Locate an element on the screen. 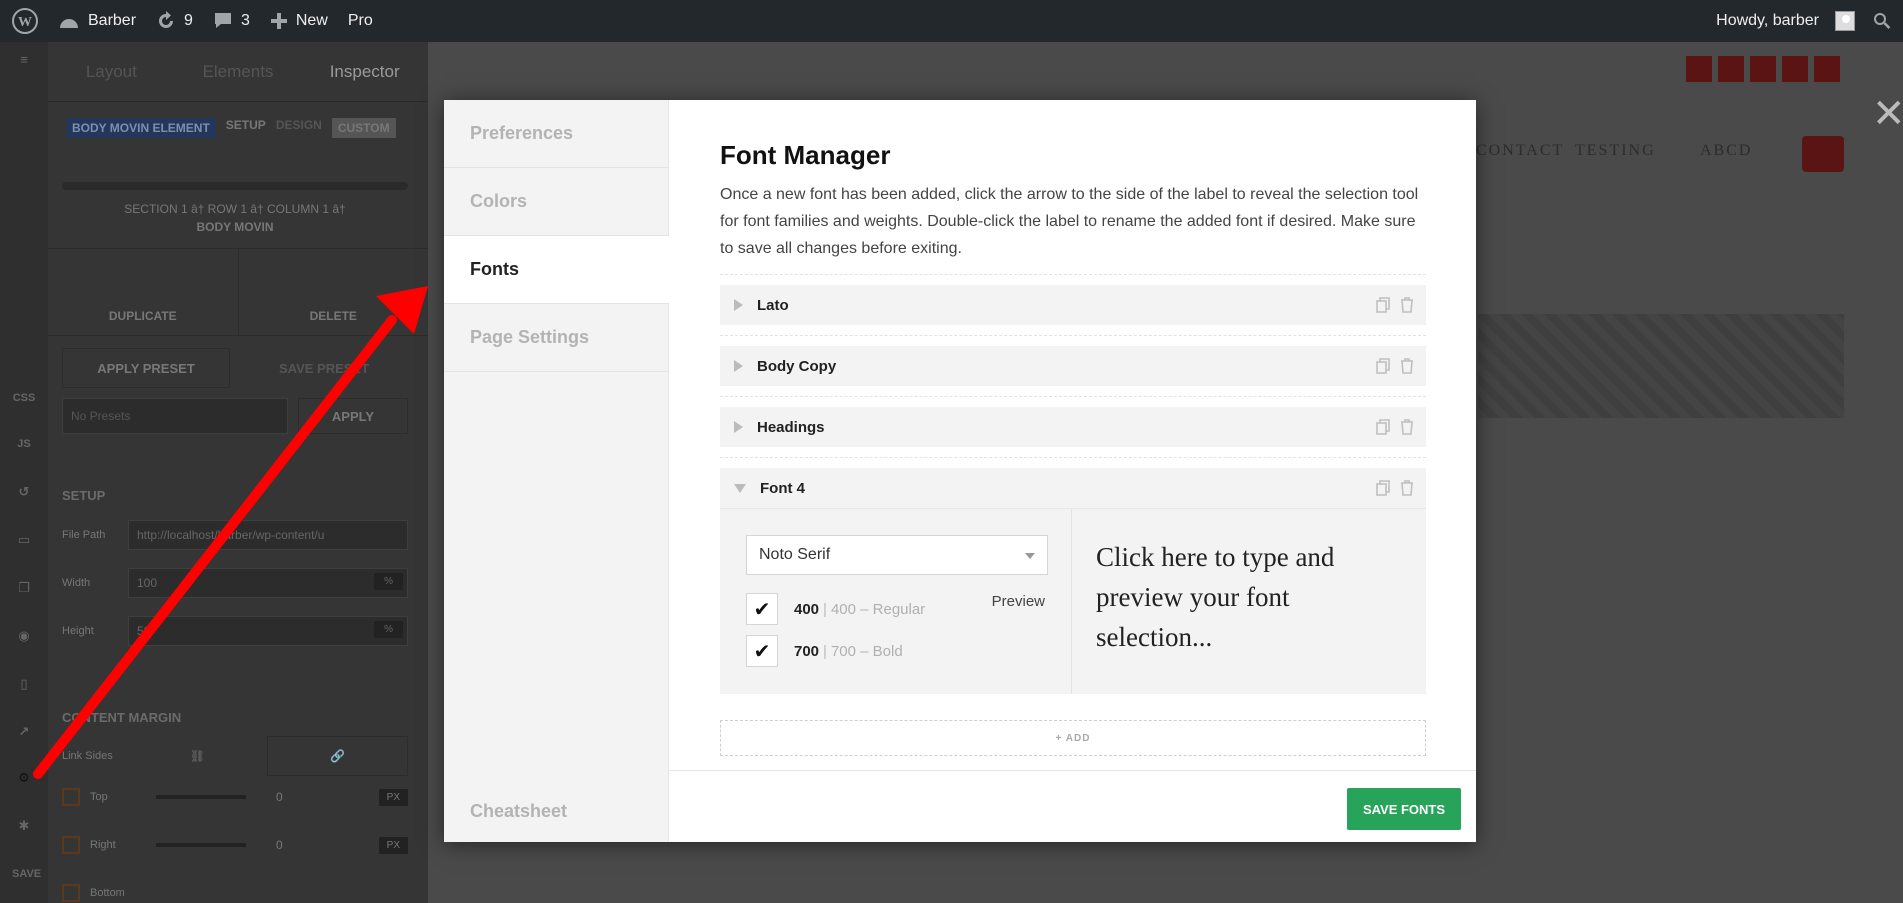 The image size is (1903, 903). globe-icon: ◉ is located at coordinates (24, 638).